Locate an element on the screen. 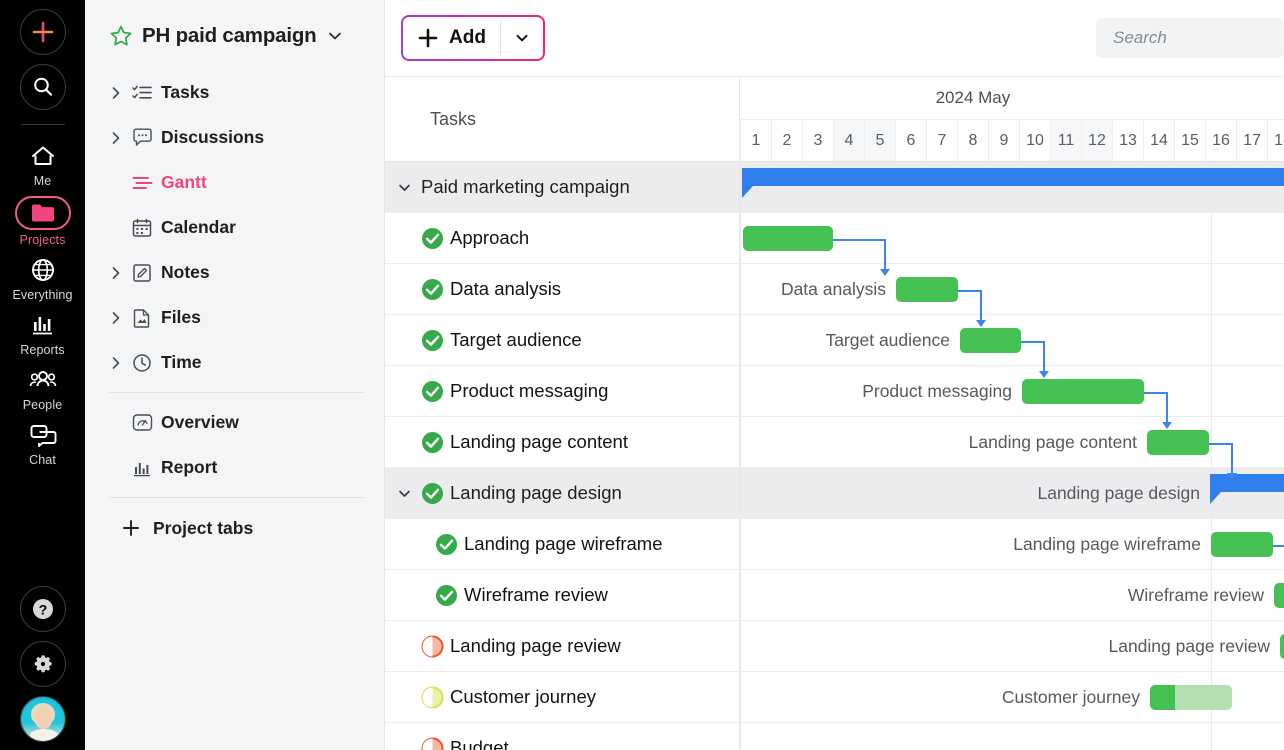 The image size is (1284, 750). sidebar-item-notes: Notes is located at coordinates (236, 272).